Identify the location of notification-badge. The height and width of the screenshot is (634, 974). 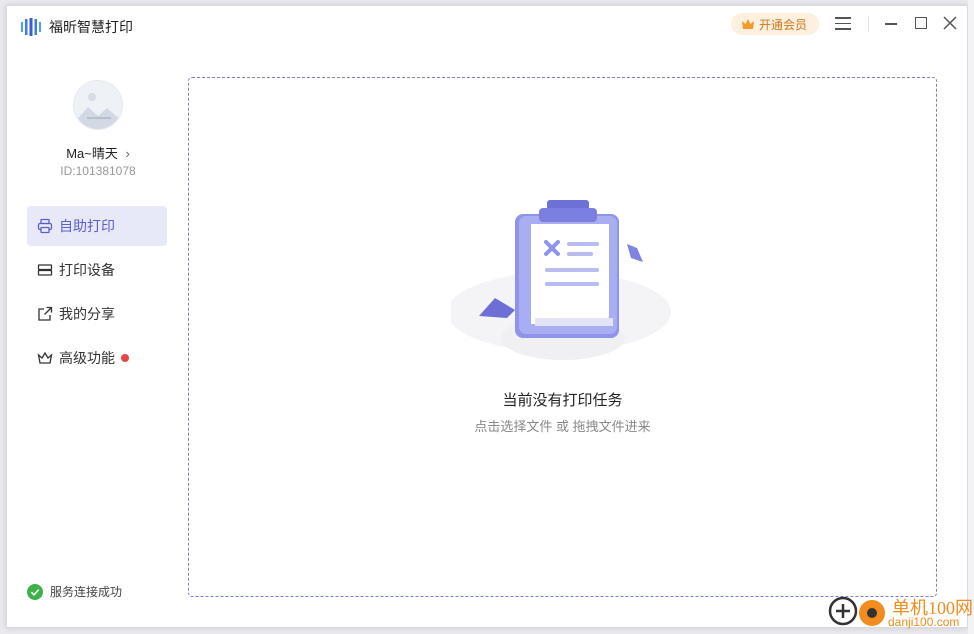
(125, 358).